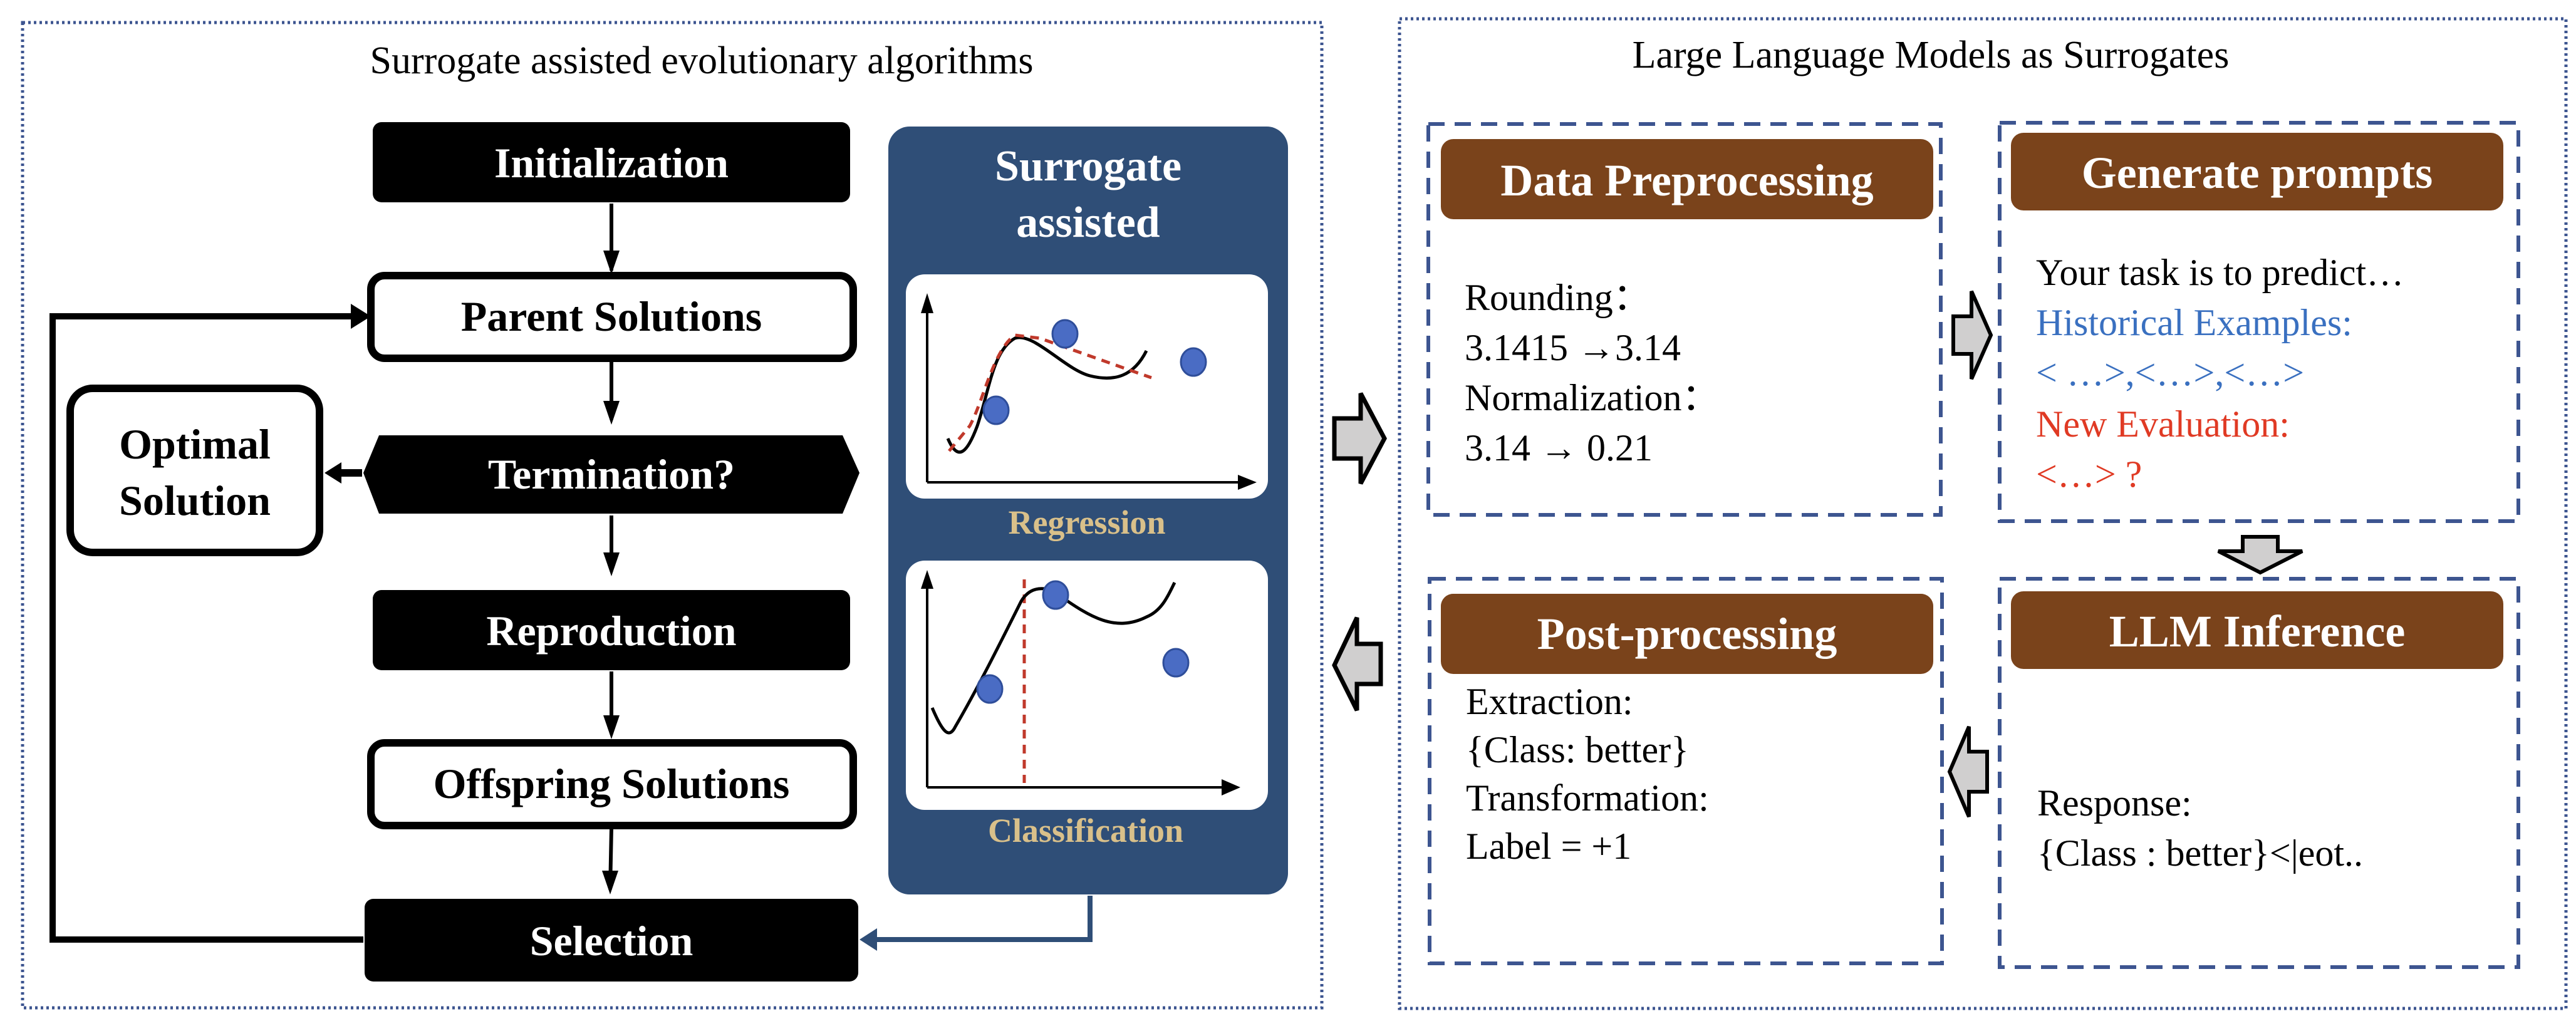 The width and height of the screenshot is (2576, 1031). What do you see at coordinates (2260, 555) in the screenshot?
I see `down-block-arrow-icon` at bounding box center [2260, 555].